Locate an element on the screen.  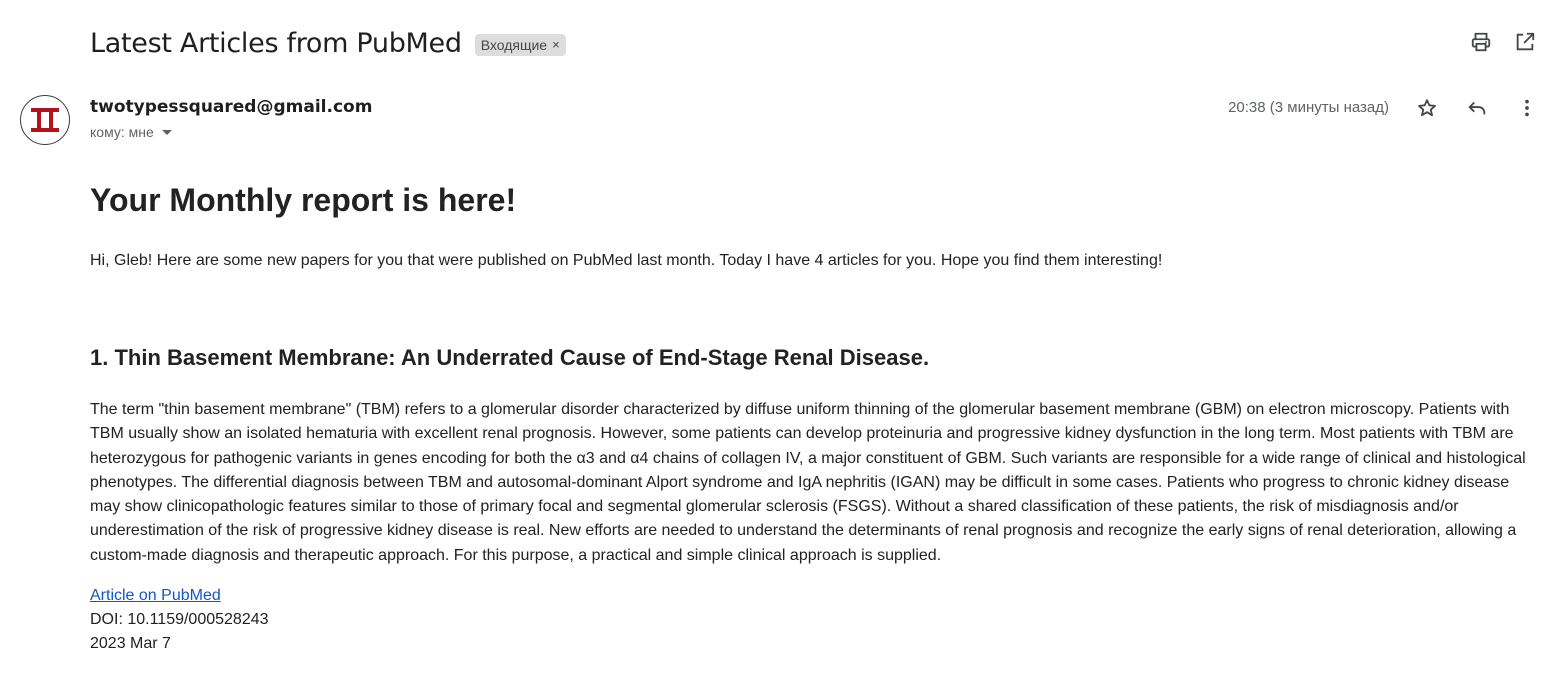
open-in-new-window-icon is located at coordinates (1525, 42).